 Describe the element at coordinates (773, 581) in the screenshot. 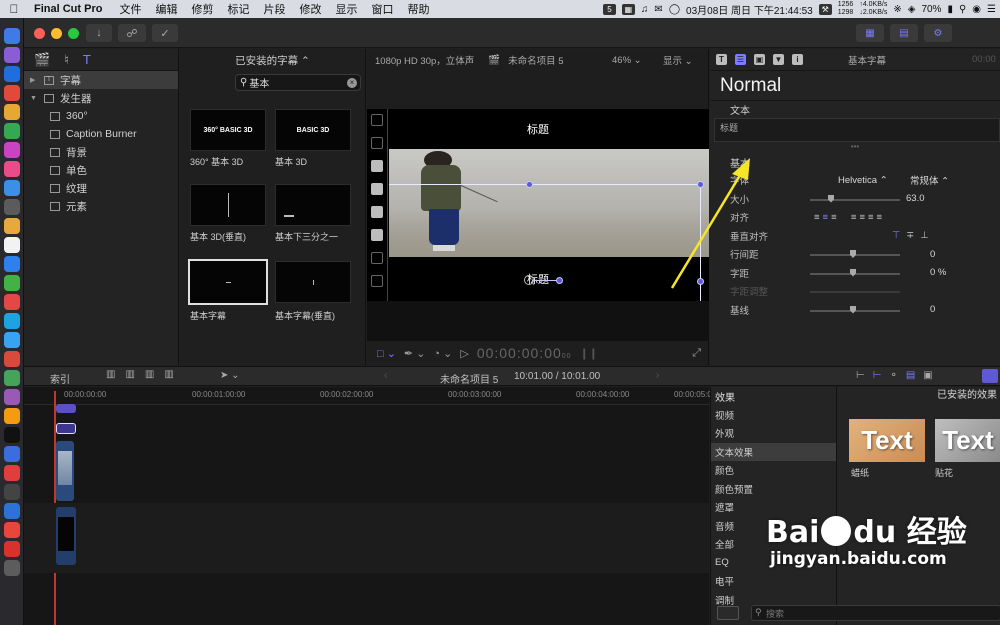

I see `fx-category: 电平` at that location.